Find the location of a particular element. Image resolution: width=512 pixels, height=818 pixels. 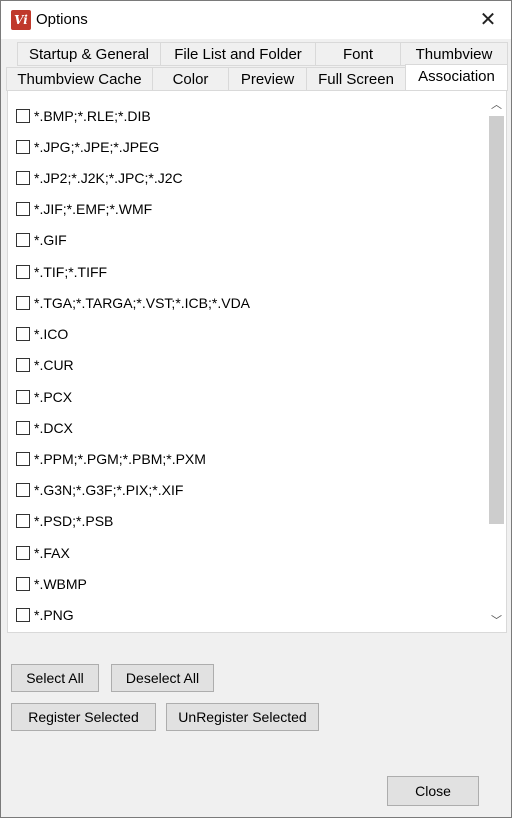

file-type-label: *.WBMP is located at coordinates (60, 584).